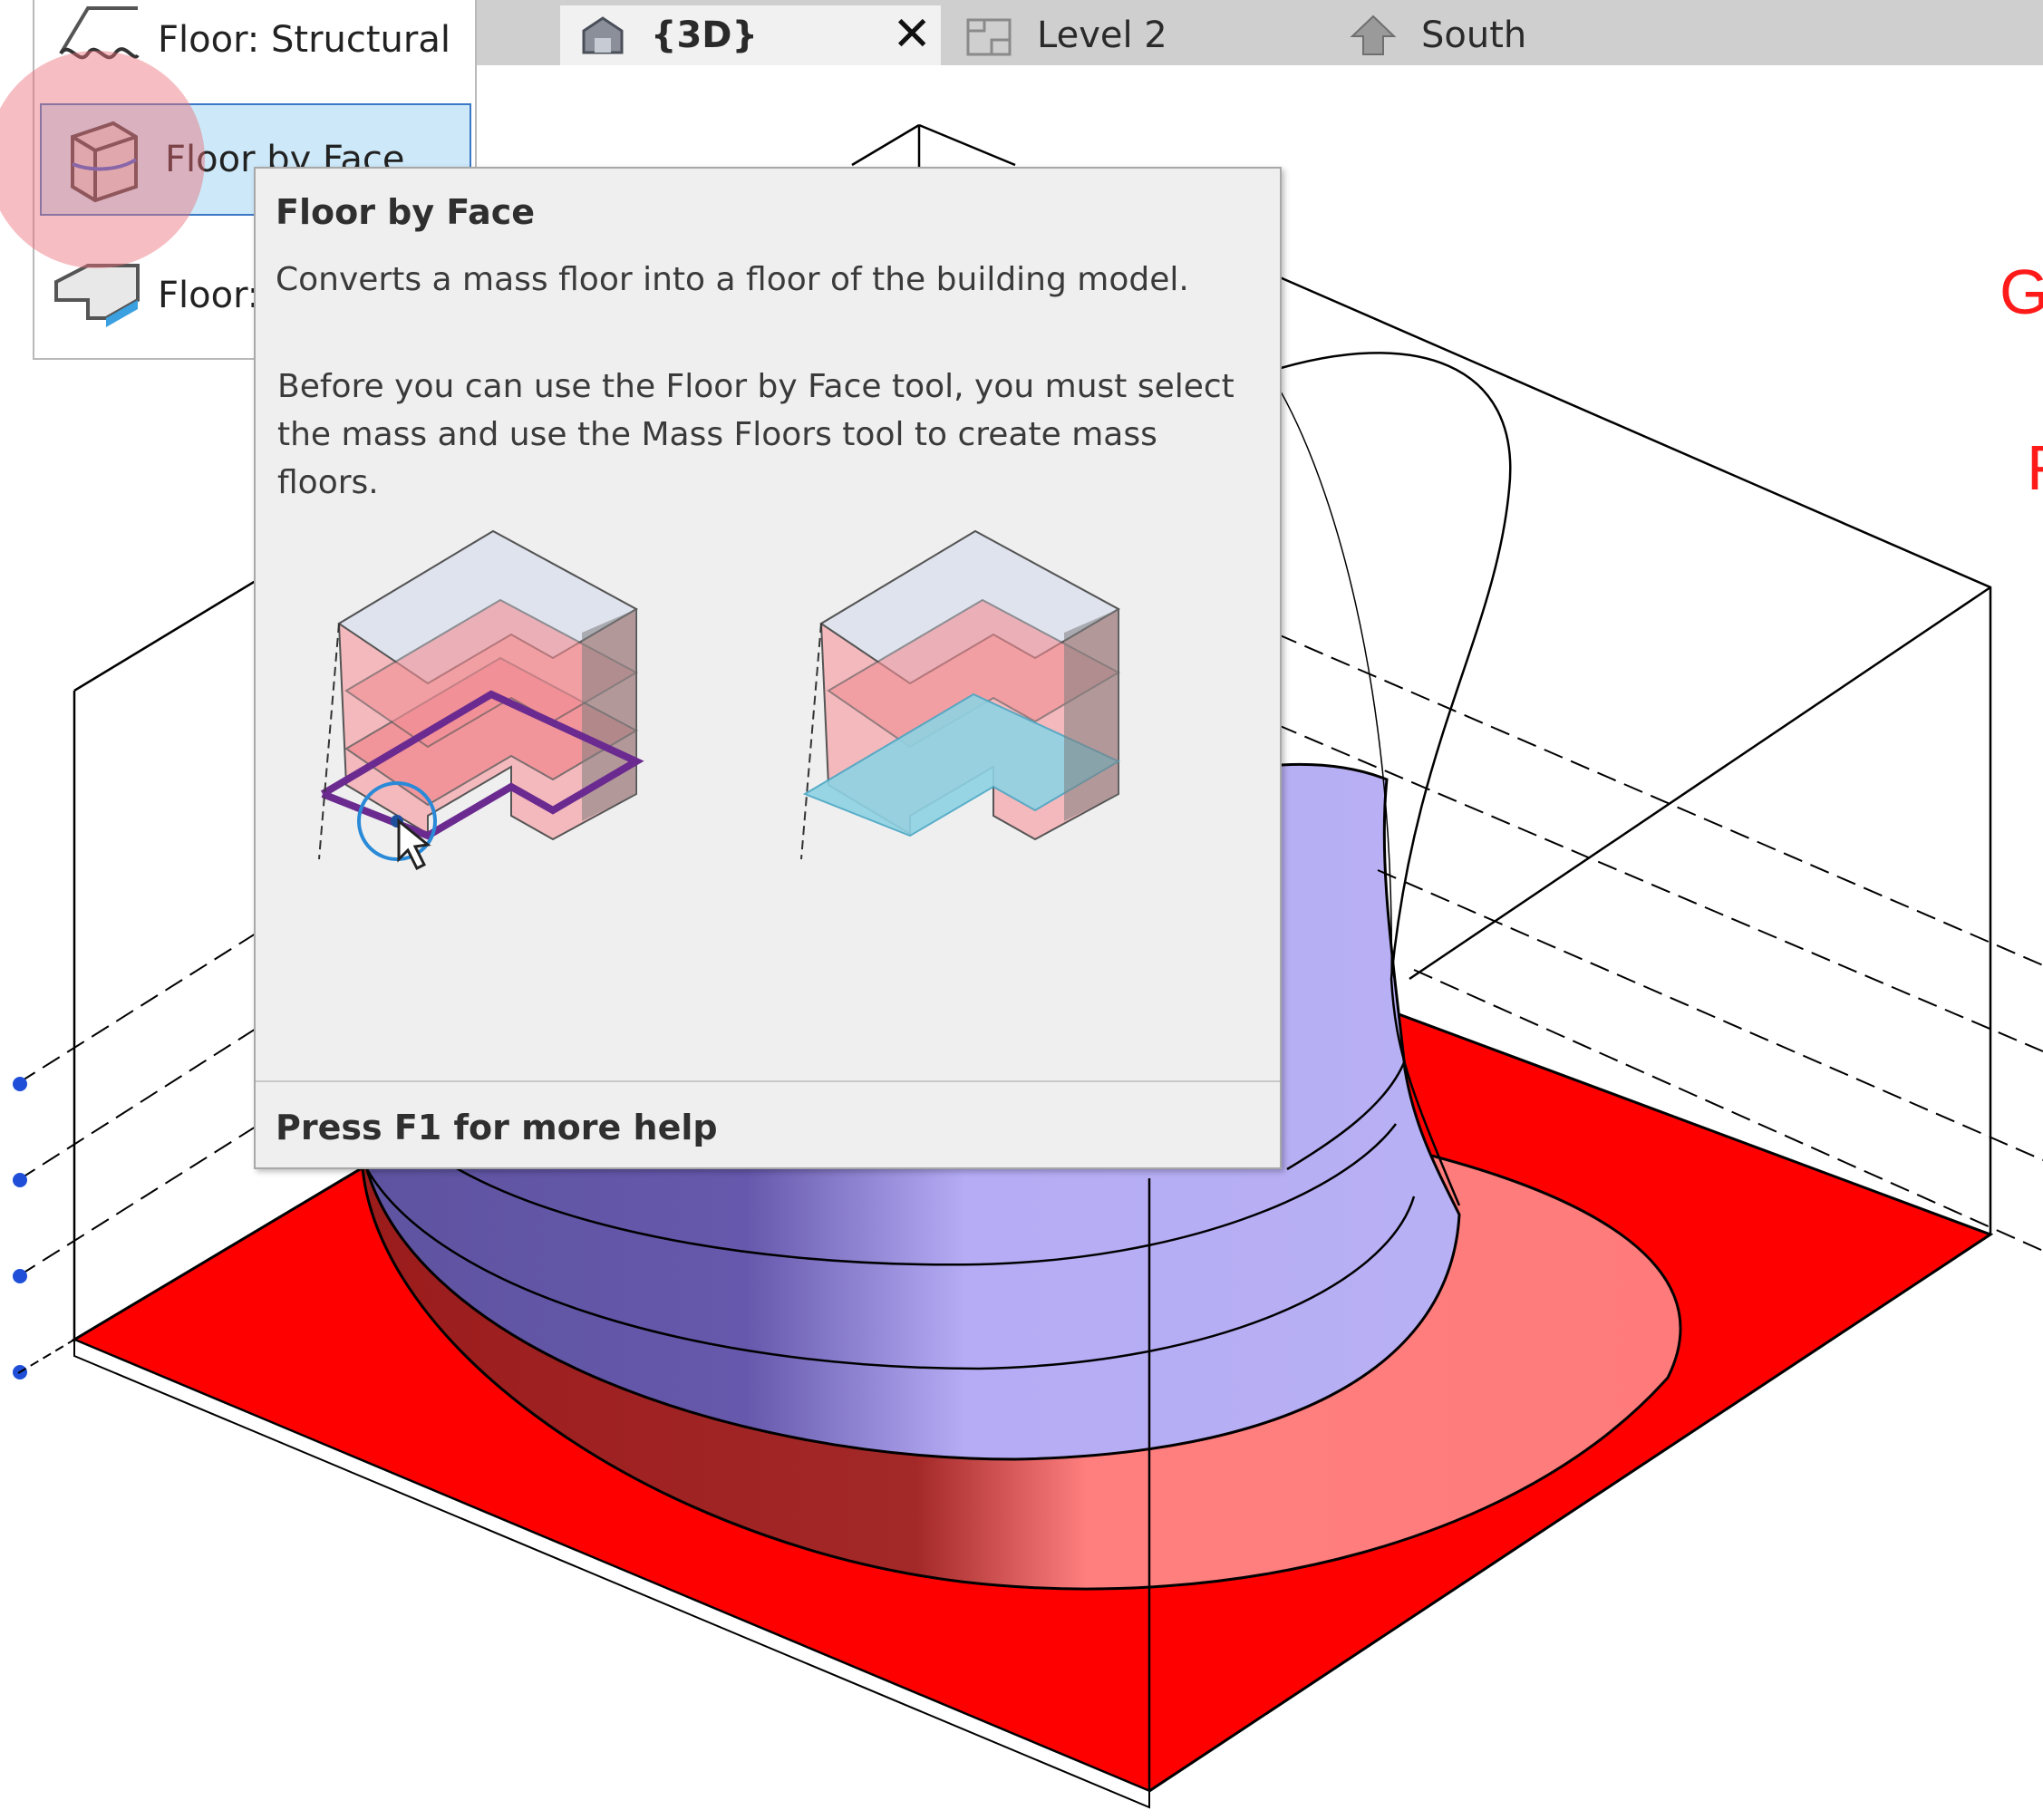 The image size is (2043, 1820). What do you see at coordinates (481, 700) in the screenshot?
I see `mass-floors-illustration` at bounding box center [481, 700].